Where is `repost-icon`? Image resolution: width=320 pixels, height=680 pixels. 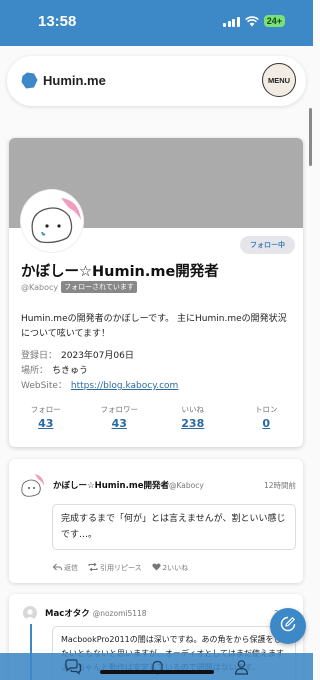 repost-icon is located at coordinates (93, 567).